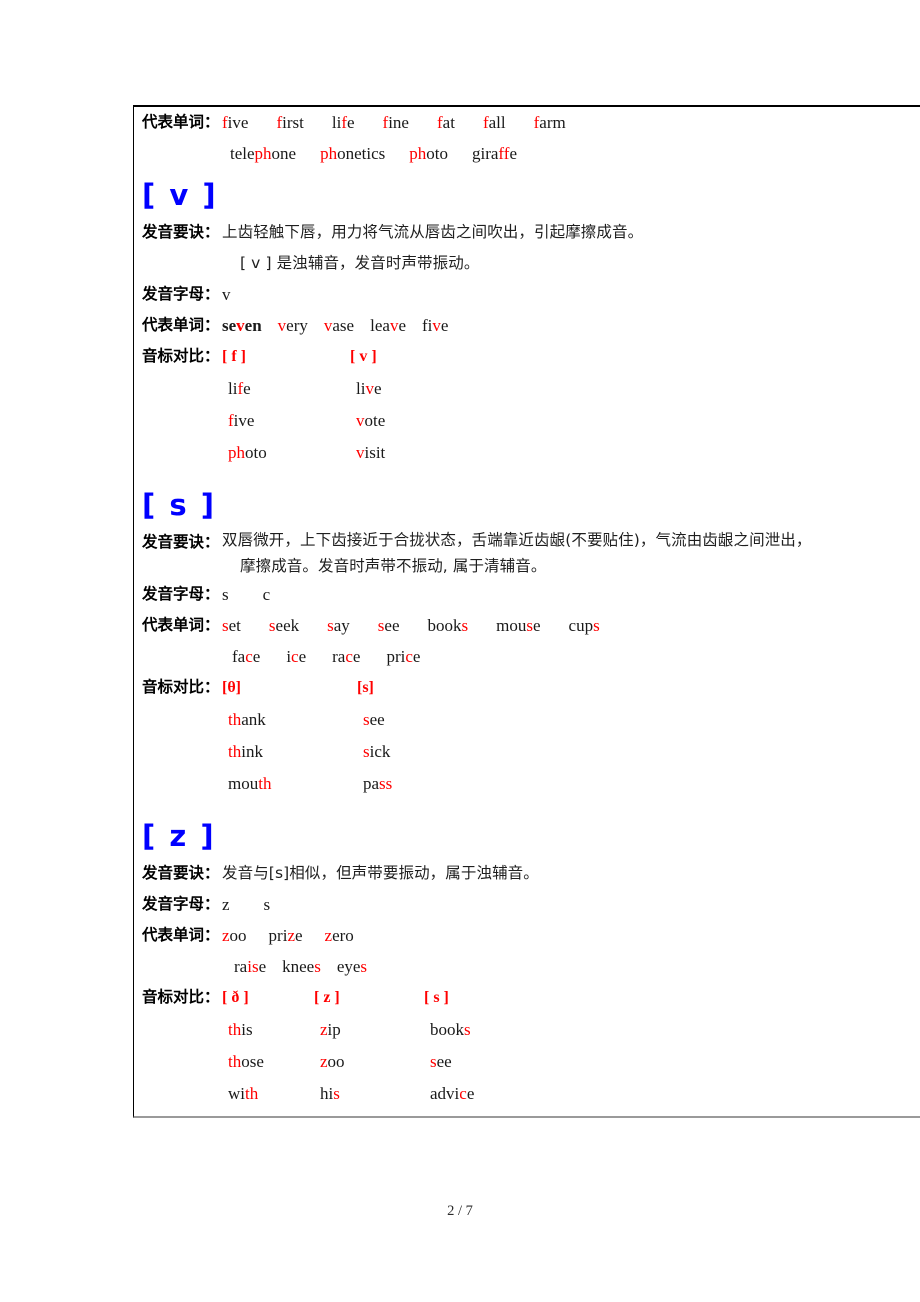 This screenshot has width=920, height=1302. I want to click on comparison-word: live, so click(420, 389).